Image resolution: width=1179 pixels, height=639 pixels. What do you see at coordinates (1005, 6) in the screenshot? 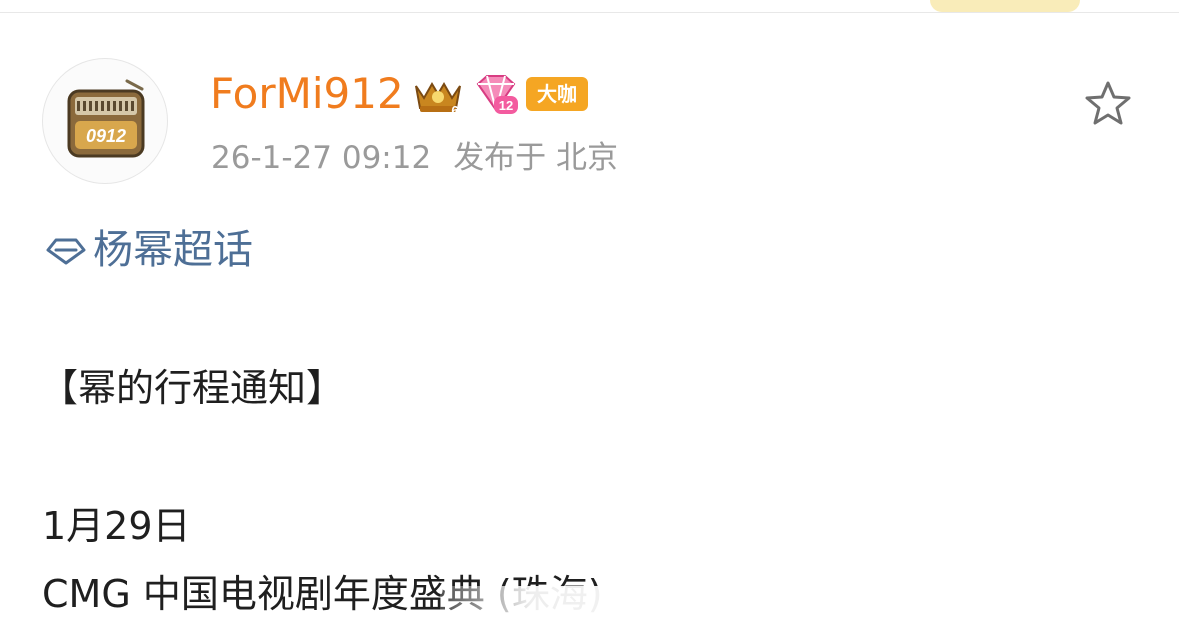
I see `top-accent-decoration` at bounding box center [1005, 6].